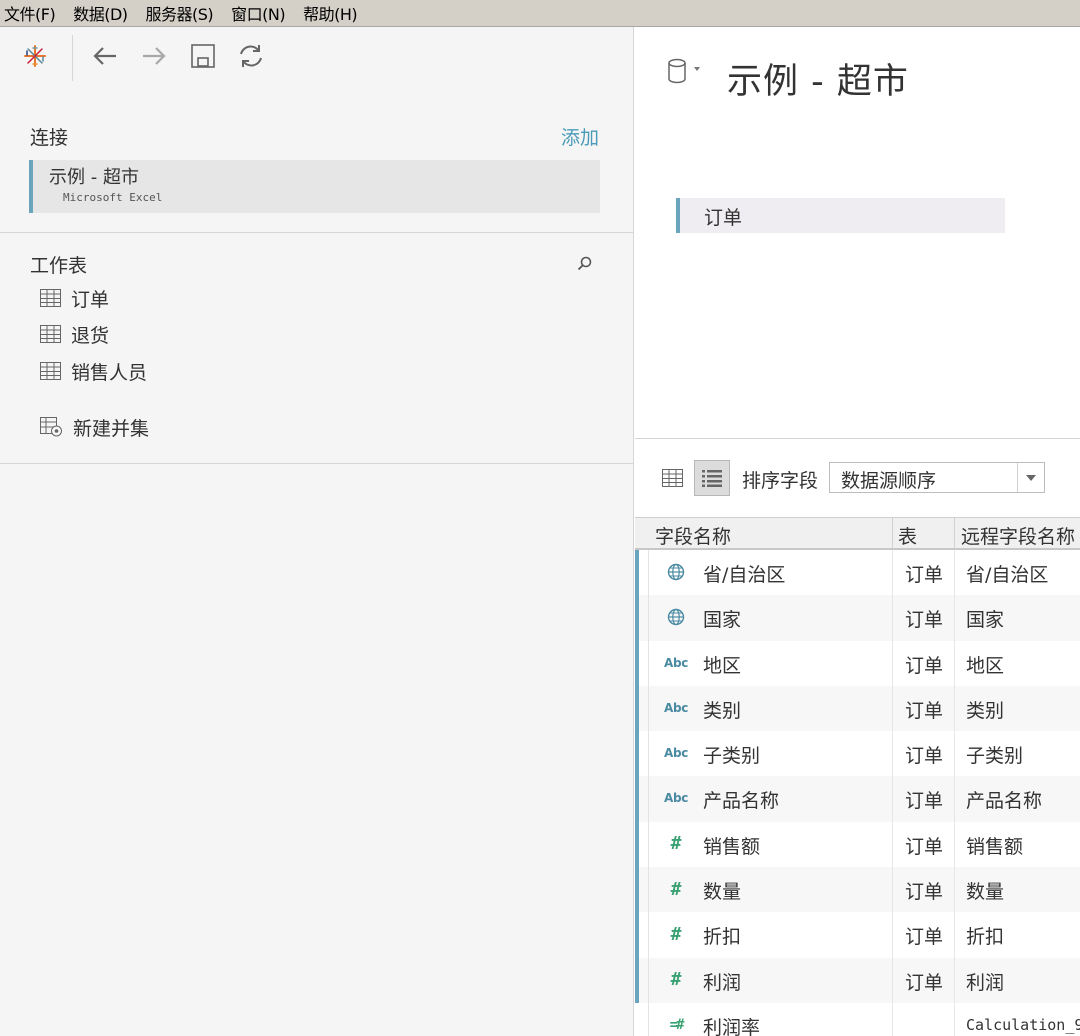 This screenshot has width=1080, height=1036. Describe the element at coordinates (985, 937) in the screenshot. I see `remote-field-name: 折扣` at that location.